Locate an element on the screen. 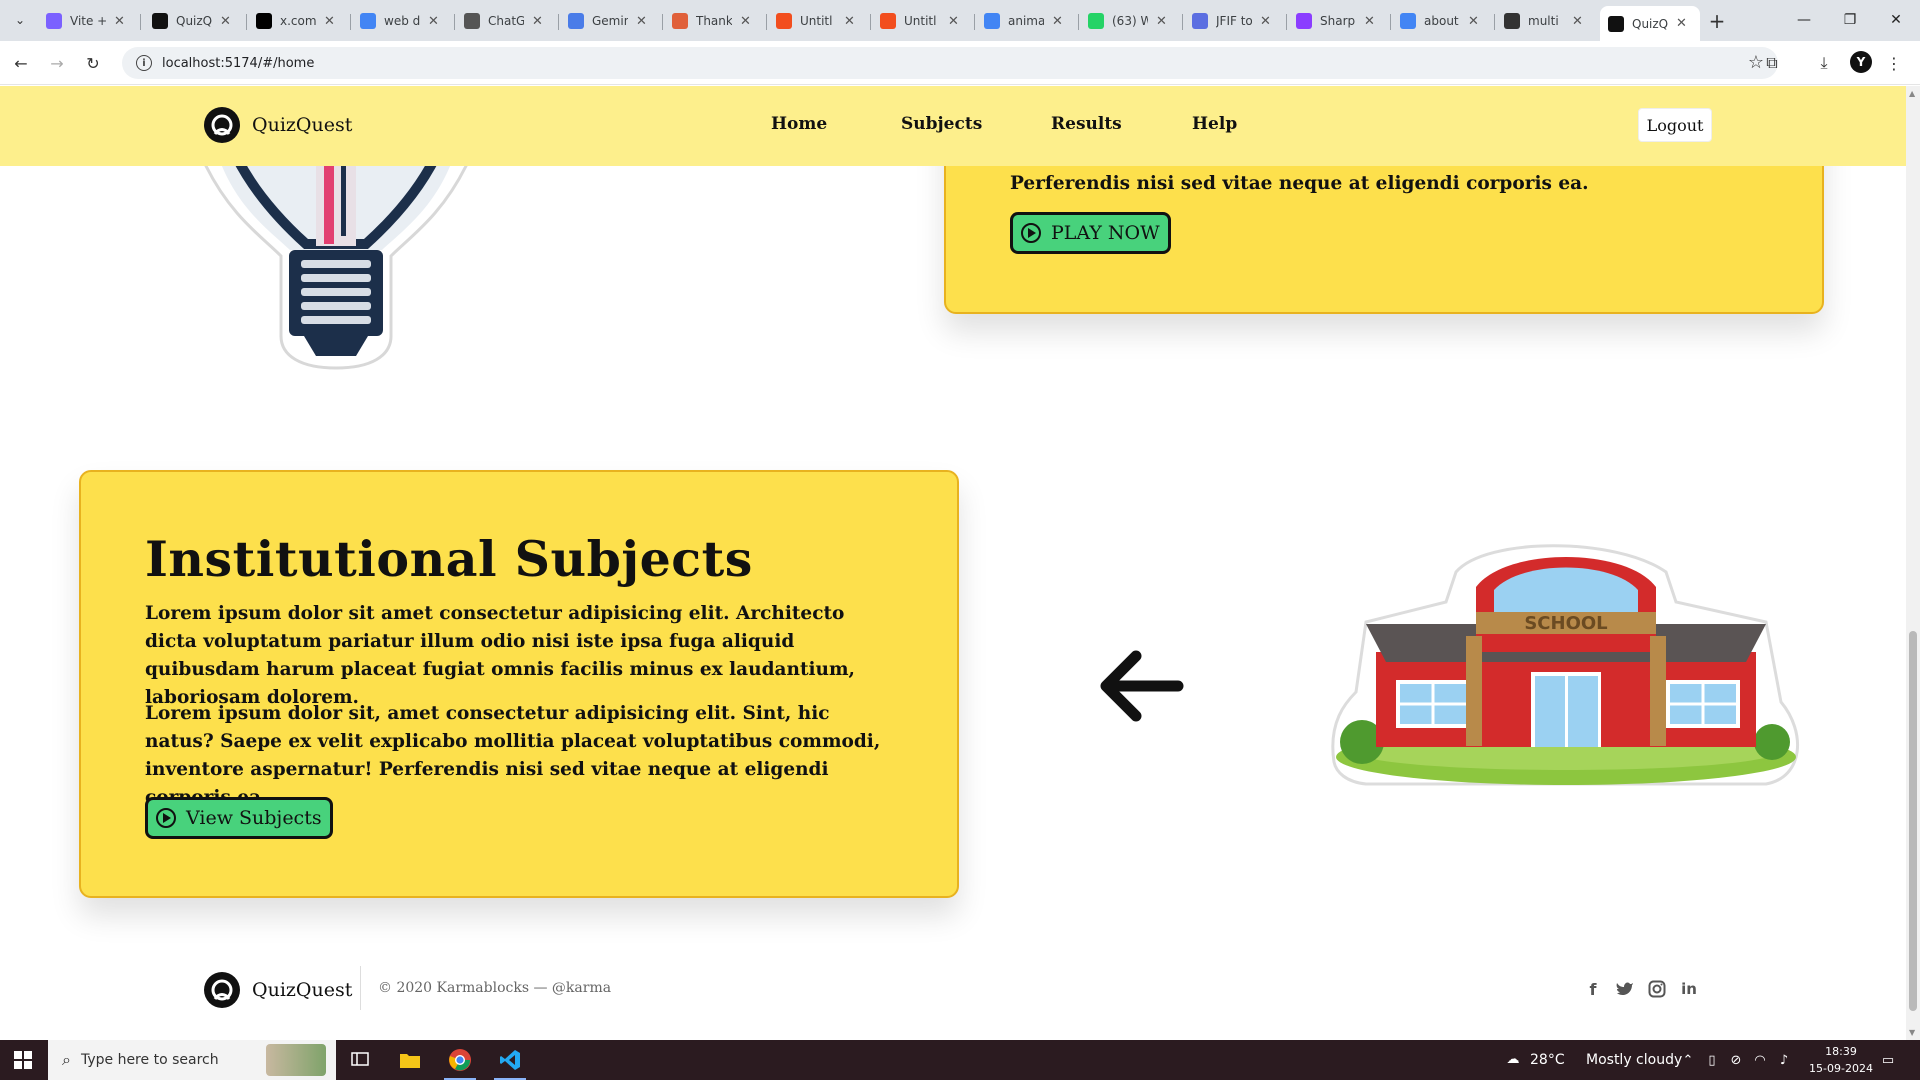 Image resolution: width=1920 pixels, height=1080 pixels. browser-tab: Thank ✕ is located at coordinates (714, 21).